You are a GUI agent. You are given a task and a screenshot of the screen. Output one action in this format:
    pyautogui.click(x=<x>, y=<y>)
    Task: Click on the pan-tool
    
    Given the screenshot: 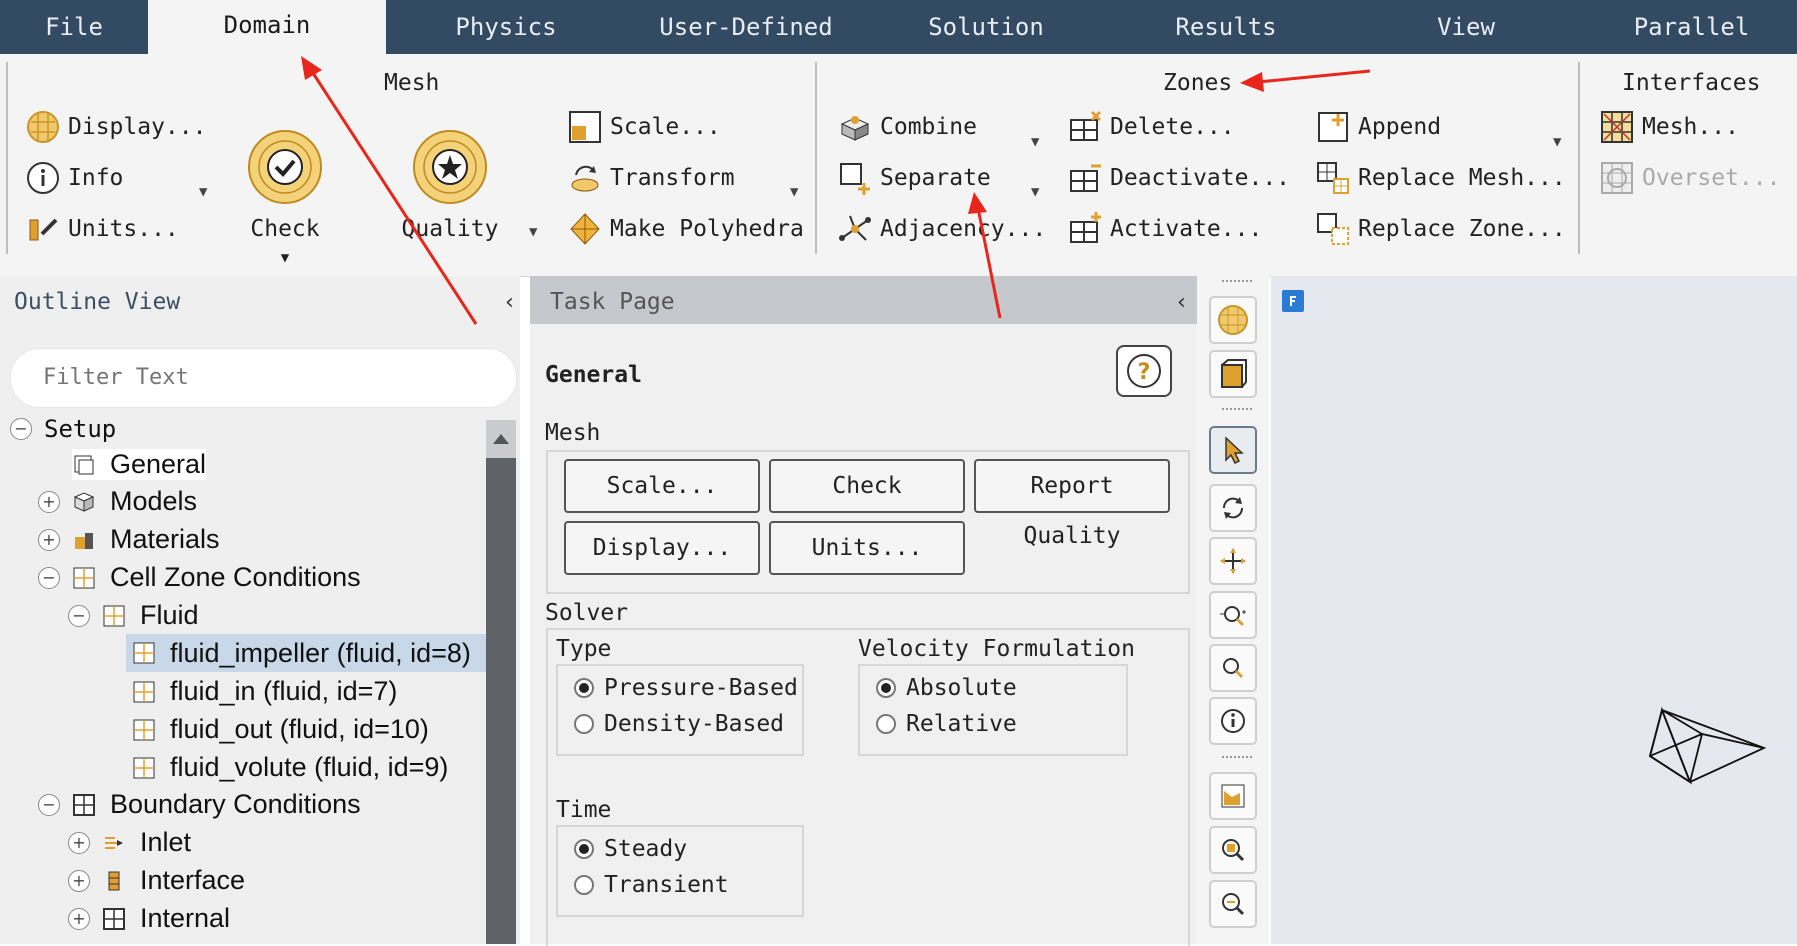 What is the action you would take?
    pyautogui.click(x=1233, y=561)
    